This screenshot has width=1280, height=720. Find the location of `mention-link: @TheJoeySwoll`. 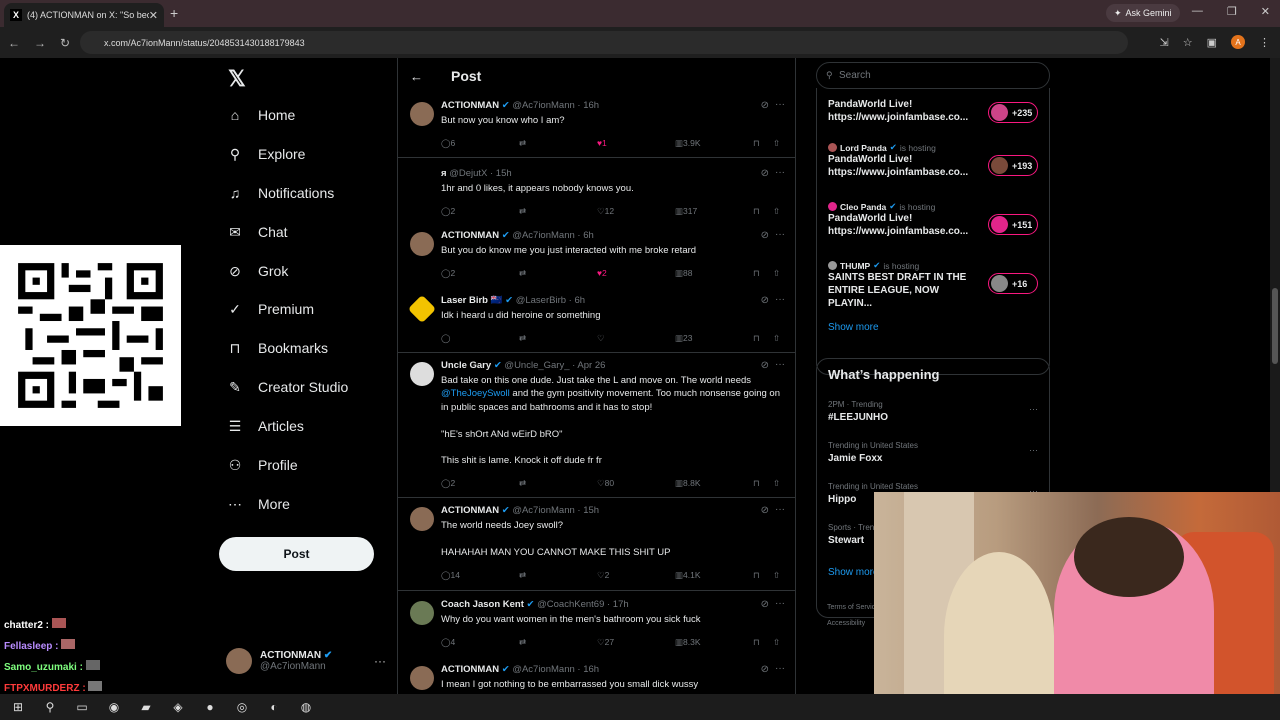

mention-link: @TheJoeySwoll is located at coordinates (475, 393).